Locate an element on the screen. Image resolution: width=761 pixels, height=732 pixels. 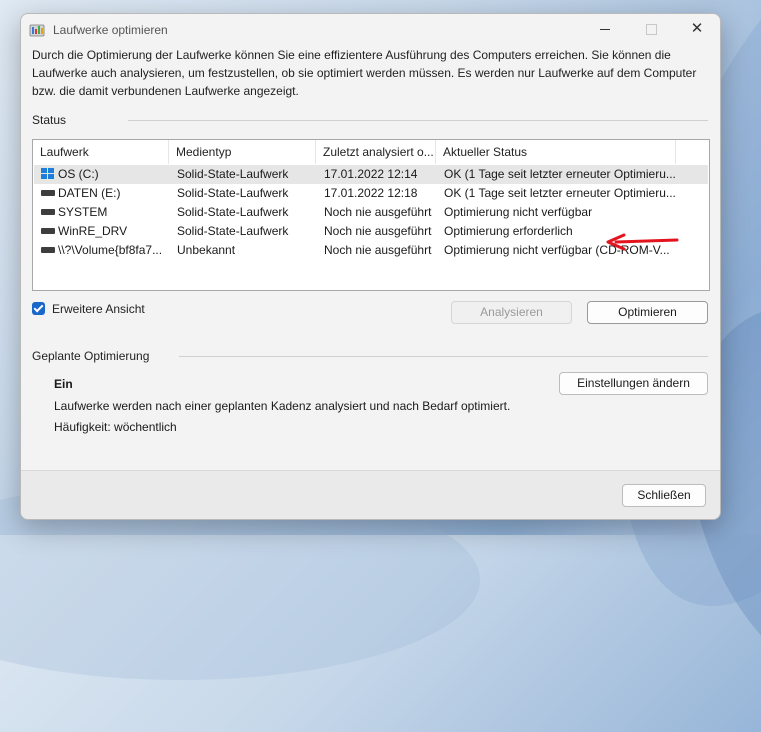
scheduled-optimization-label: Geplante Optimierung is located at coordinates (91, 356).